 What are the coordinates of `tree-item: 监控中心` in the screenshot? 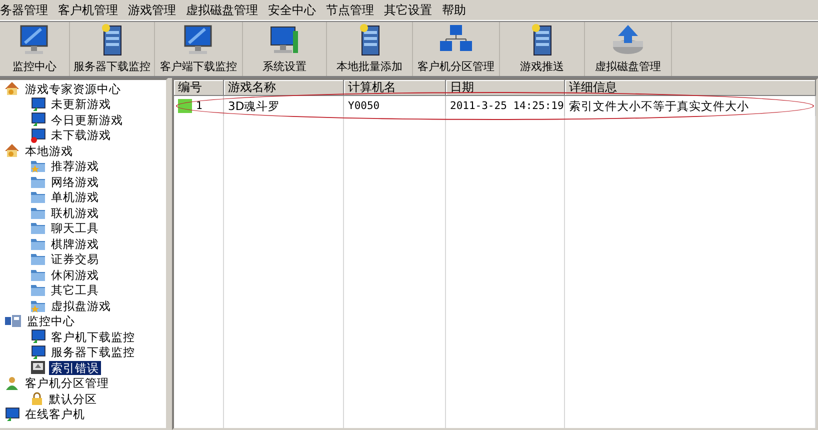 It's located at (51, 321).